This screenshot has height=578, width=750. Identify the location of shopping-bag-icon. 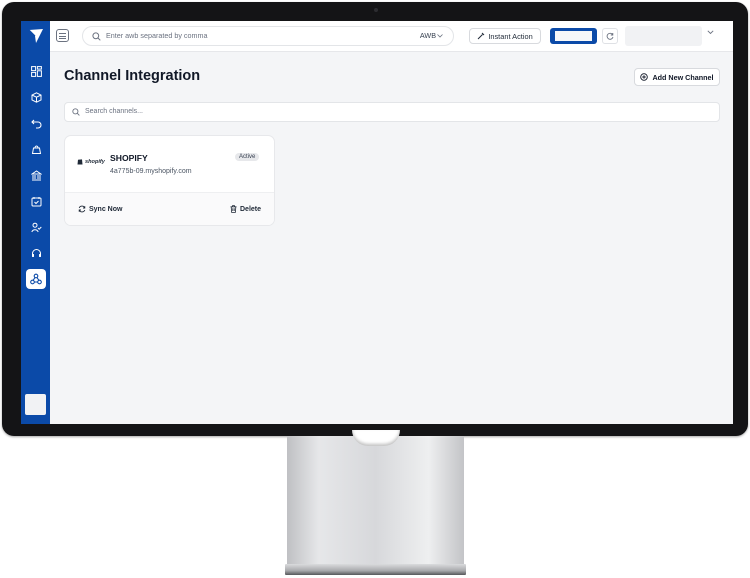
(36, 149).